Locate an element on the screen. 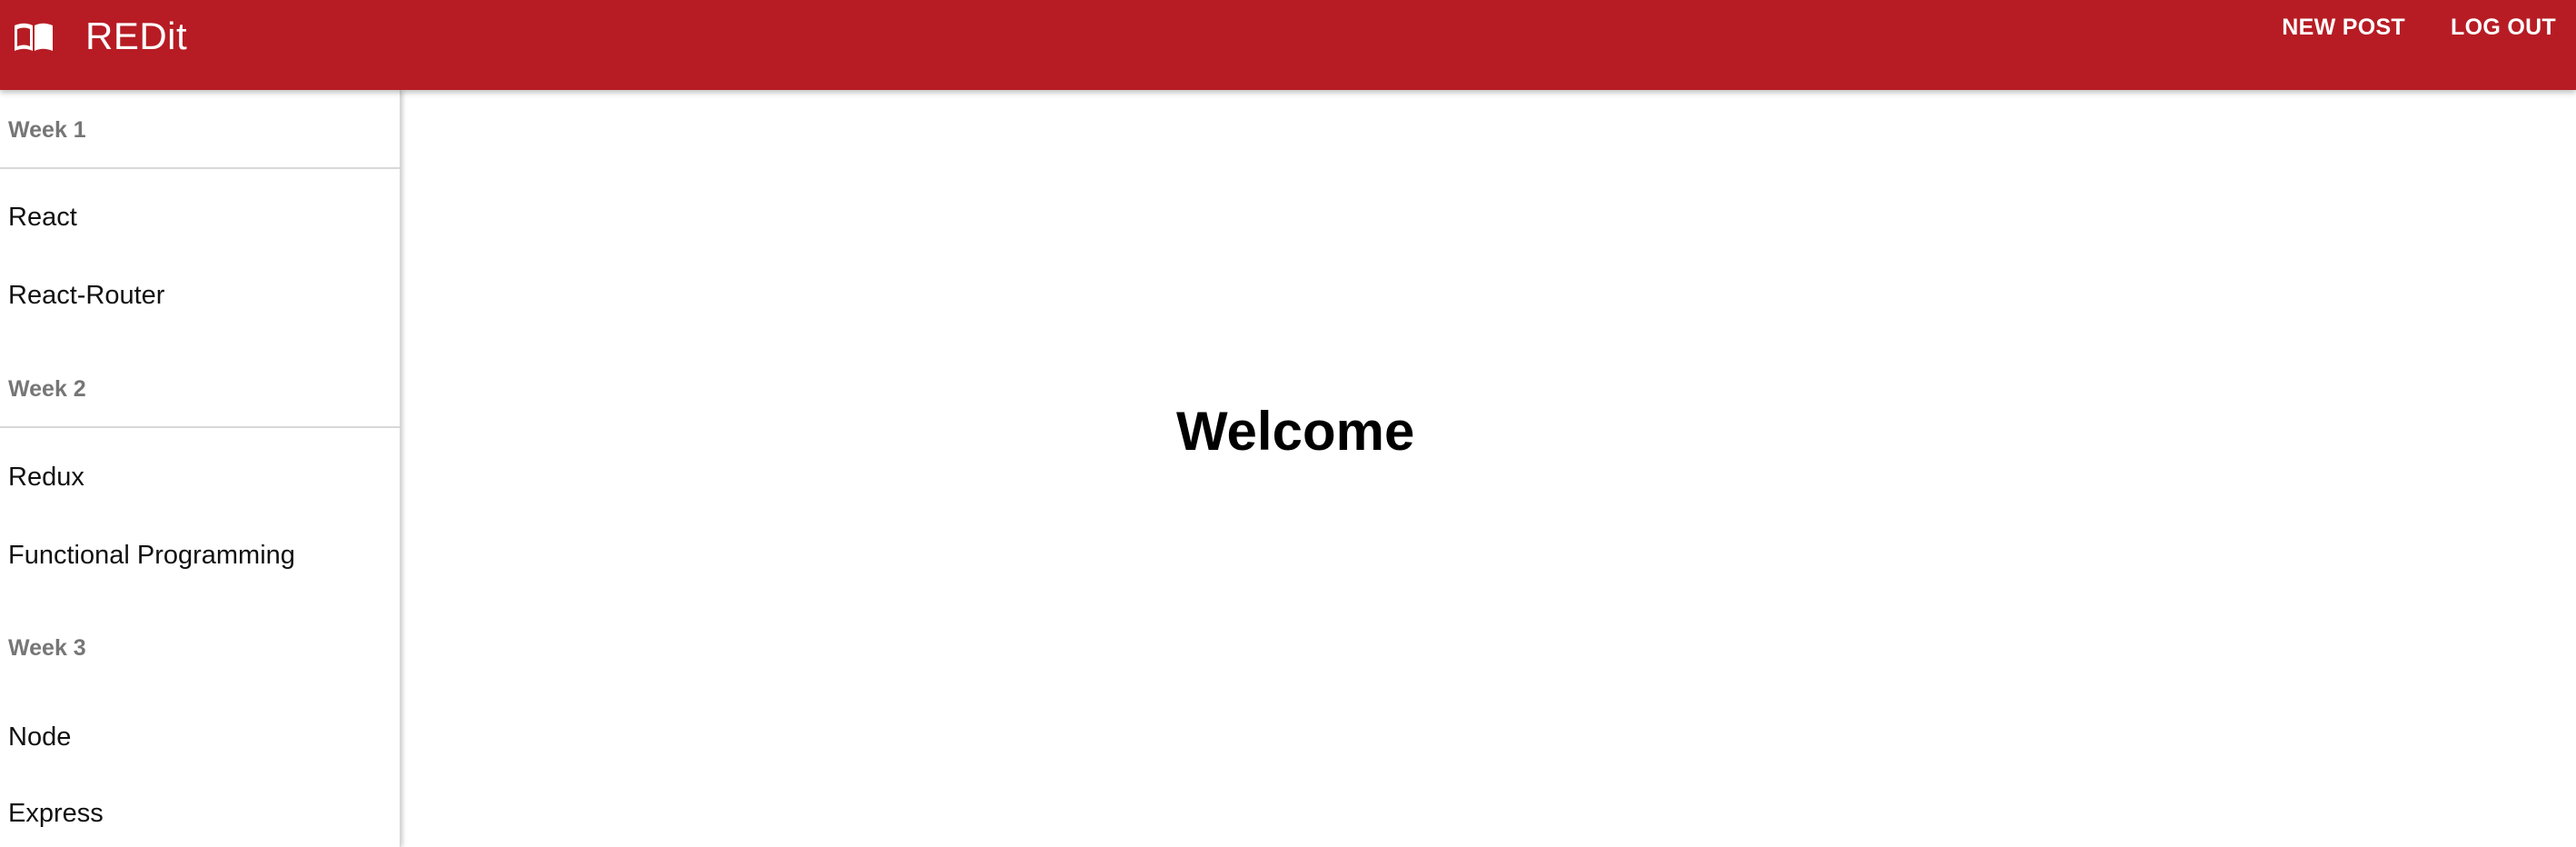 The width and height of the screenshot is (2576, 847). page-title: Welcome is located at coordinates (1295, 431).